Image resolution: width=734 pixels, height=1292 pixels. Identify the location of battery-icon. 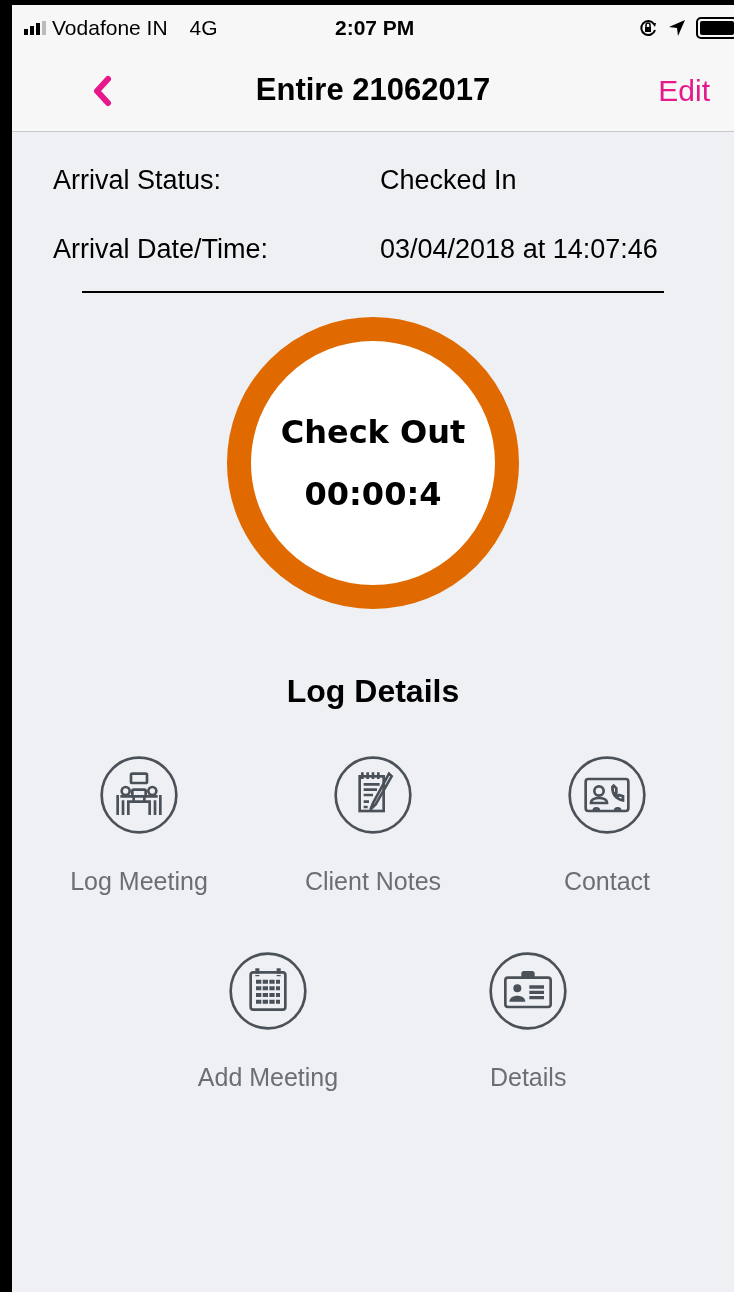
(715, 27).